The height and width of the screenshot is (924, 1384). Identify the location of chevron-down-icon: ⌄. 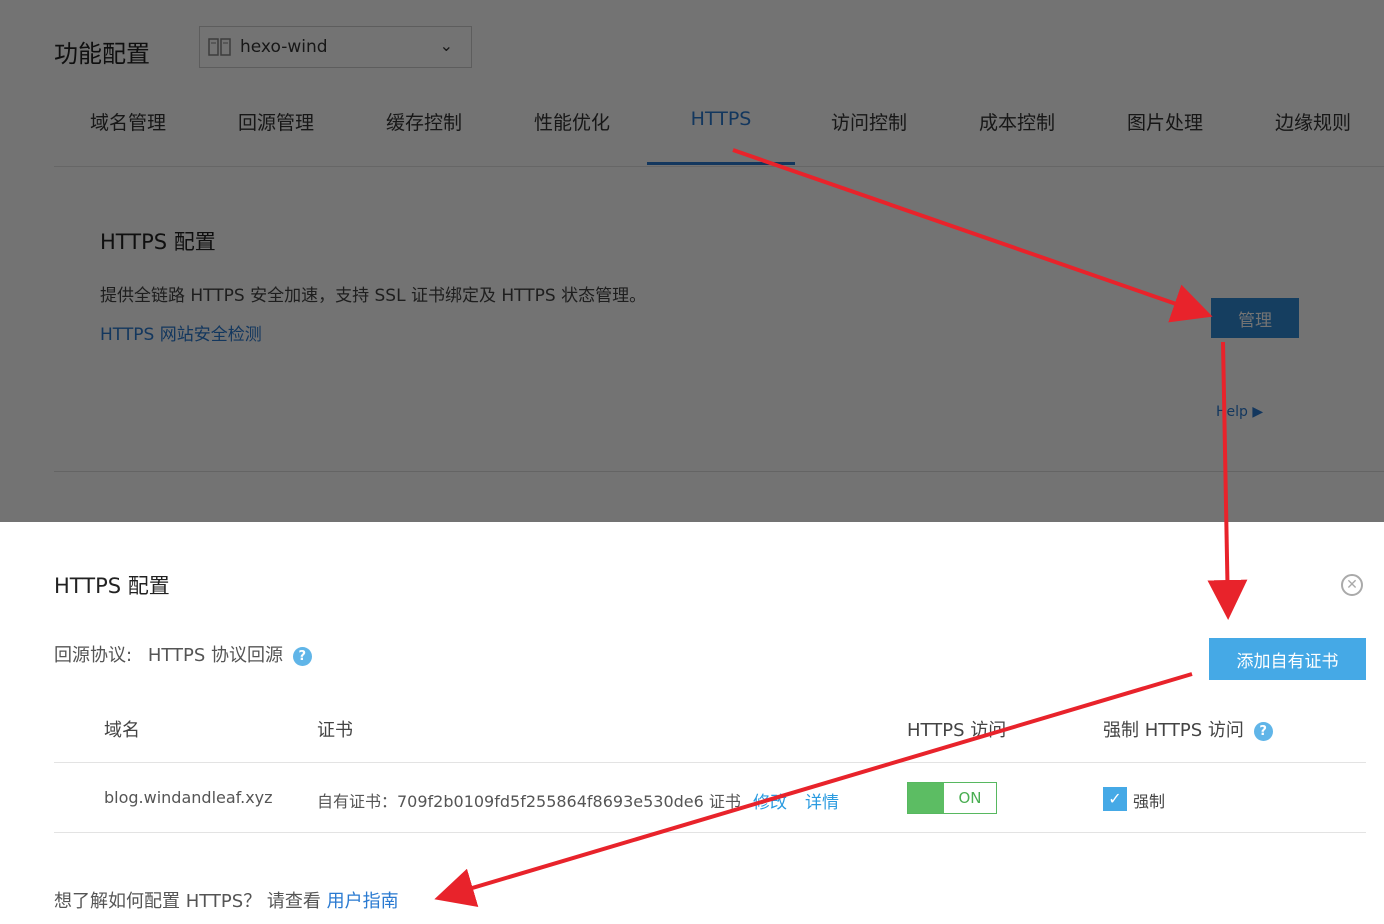
(446, 45).